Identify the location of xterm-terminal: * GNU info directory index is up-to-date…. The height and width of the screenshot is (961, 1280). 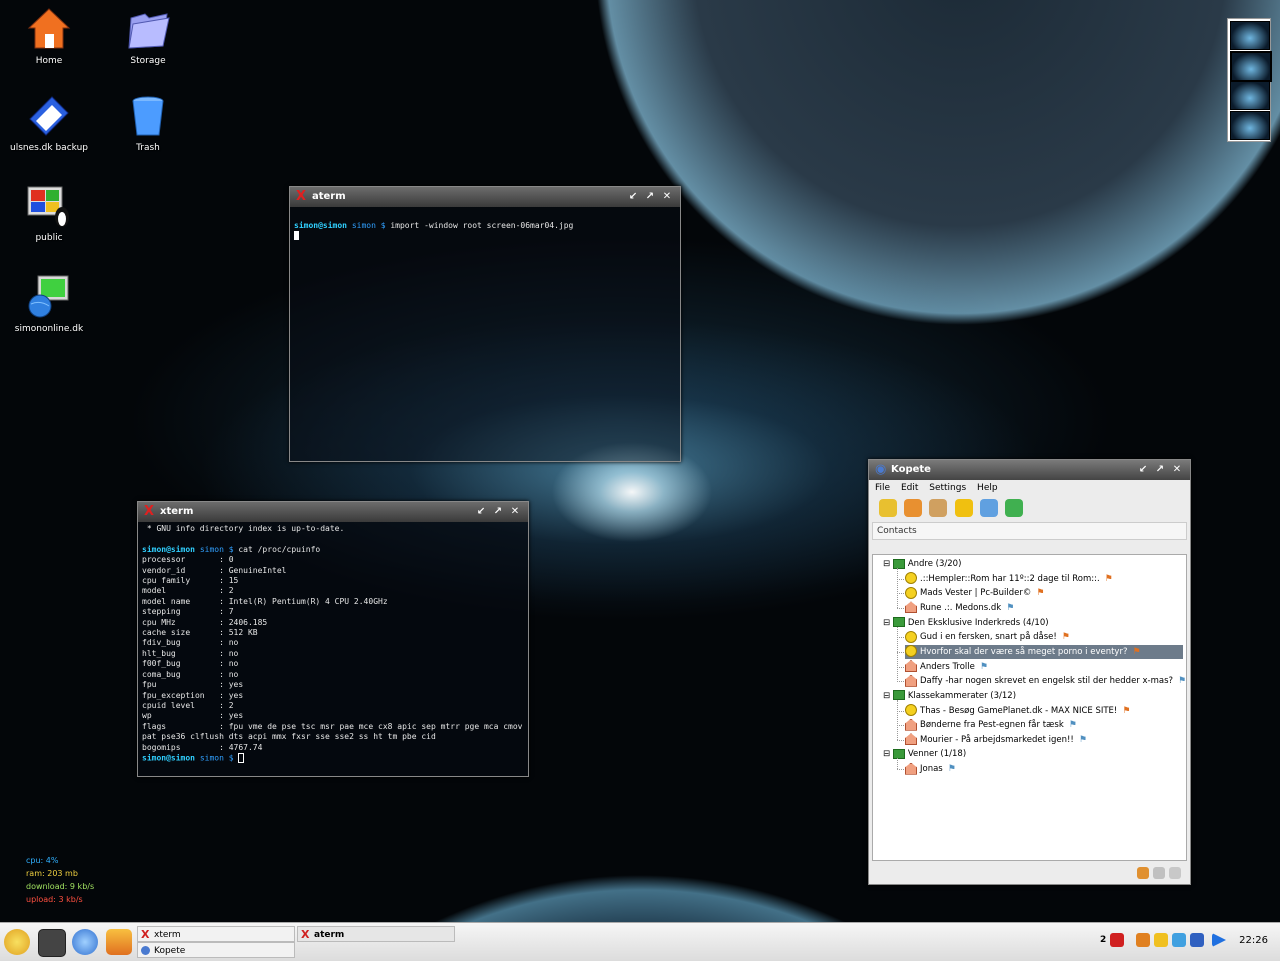
(333, 645).